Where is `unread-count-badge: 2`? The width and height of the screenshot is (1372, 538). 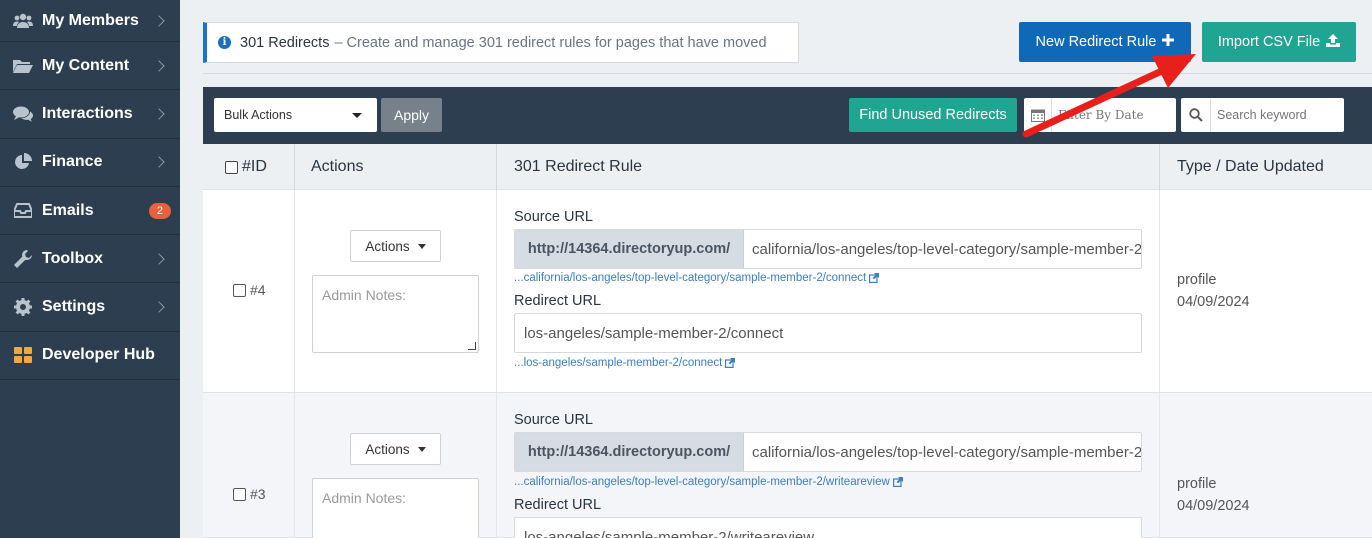
unread-count-badge: 2 is located at coordinates (159, 210).